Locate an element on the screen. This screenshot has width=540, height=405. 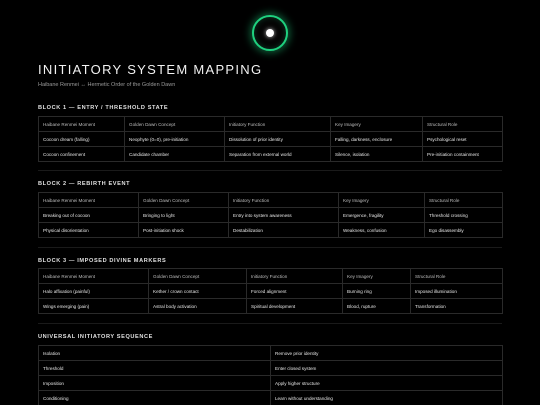
table-cell: Remove prior identity is located at coordinates (386, 353).